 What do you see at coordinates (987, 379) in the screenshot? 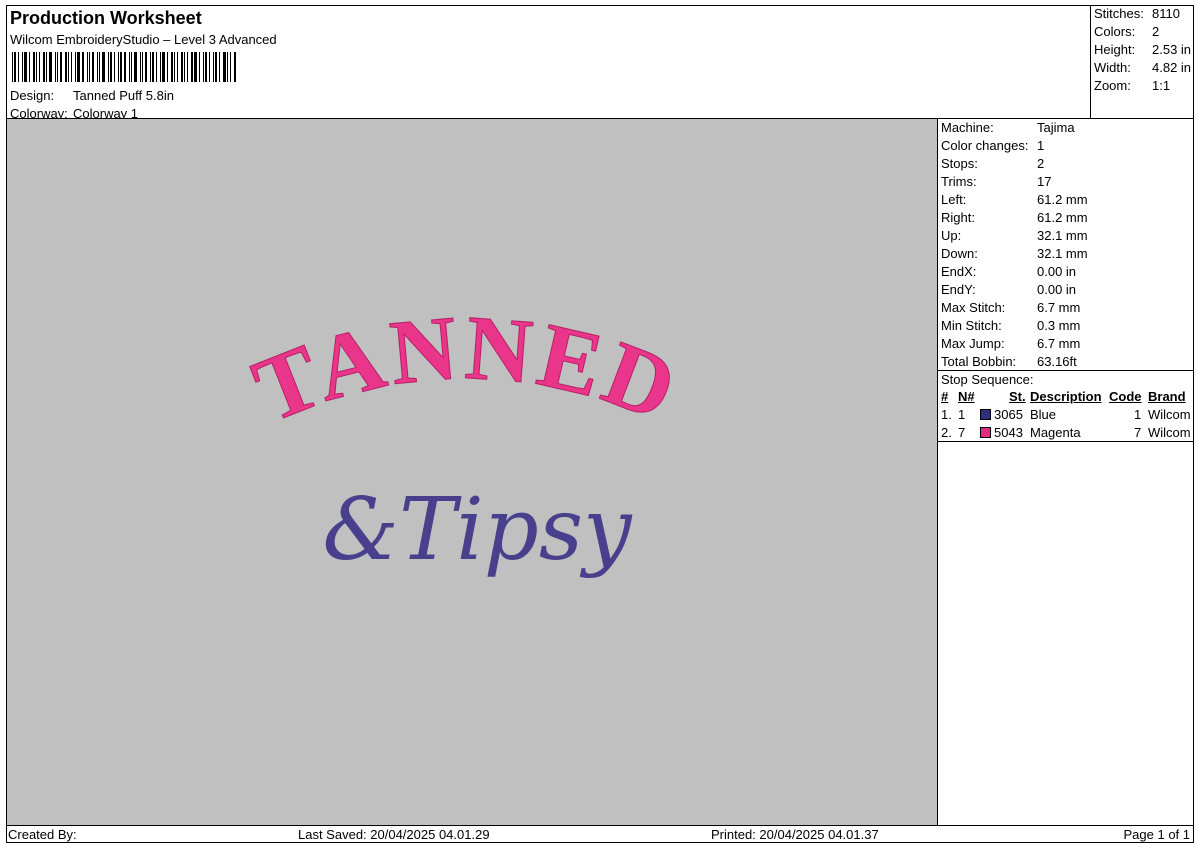
I see `stop-sequence-title: Stop Sequence:` at bounding box center [987, 379].